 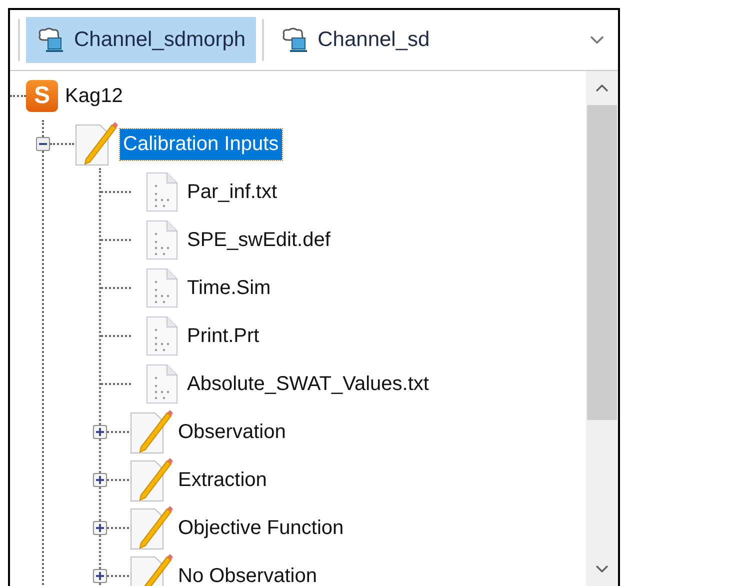 What do you see at coordinates (308, 384) in the screenshot?
I see `tree-item: Absolute_SWAT_Values.txt` at bounding box center [308, 384].